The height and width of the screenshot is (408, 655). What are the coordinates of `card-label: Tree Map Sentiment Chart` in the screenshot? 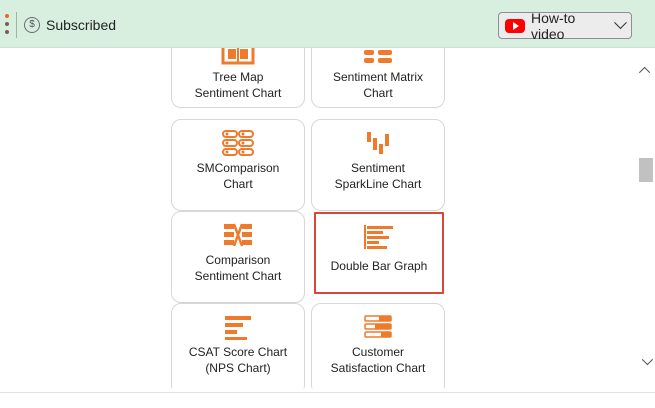 It's located at (238, 85).